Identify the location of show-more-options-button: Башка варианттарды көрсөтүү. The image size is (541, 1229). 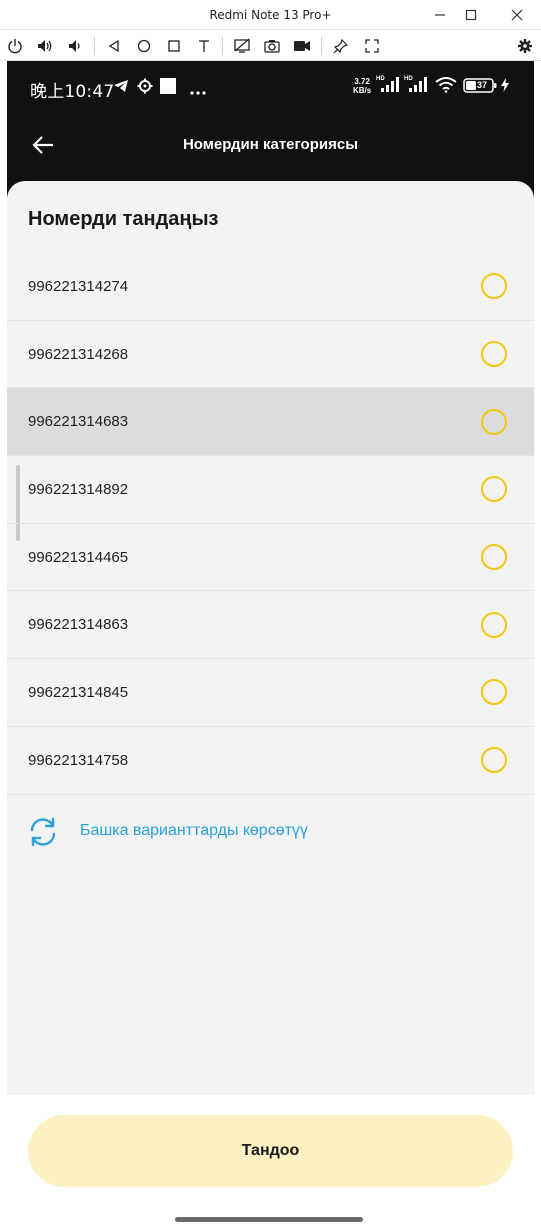
(270, 831).